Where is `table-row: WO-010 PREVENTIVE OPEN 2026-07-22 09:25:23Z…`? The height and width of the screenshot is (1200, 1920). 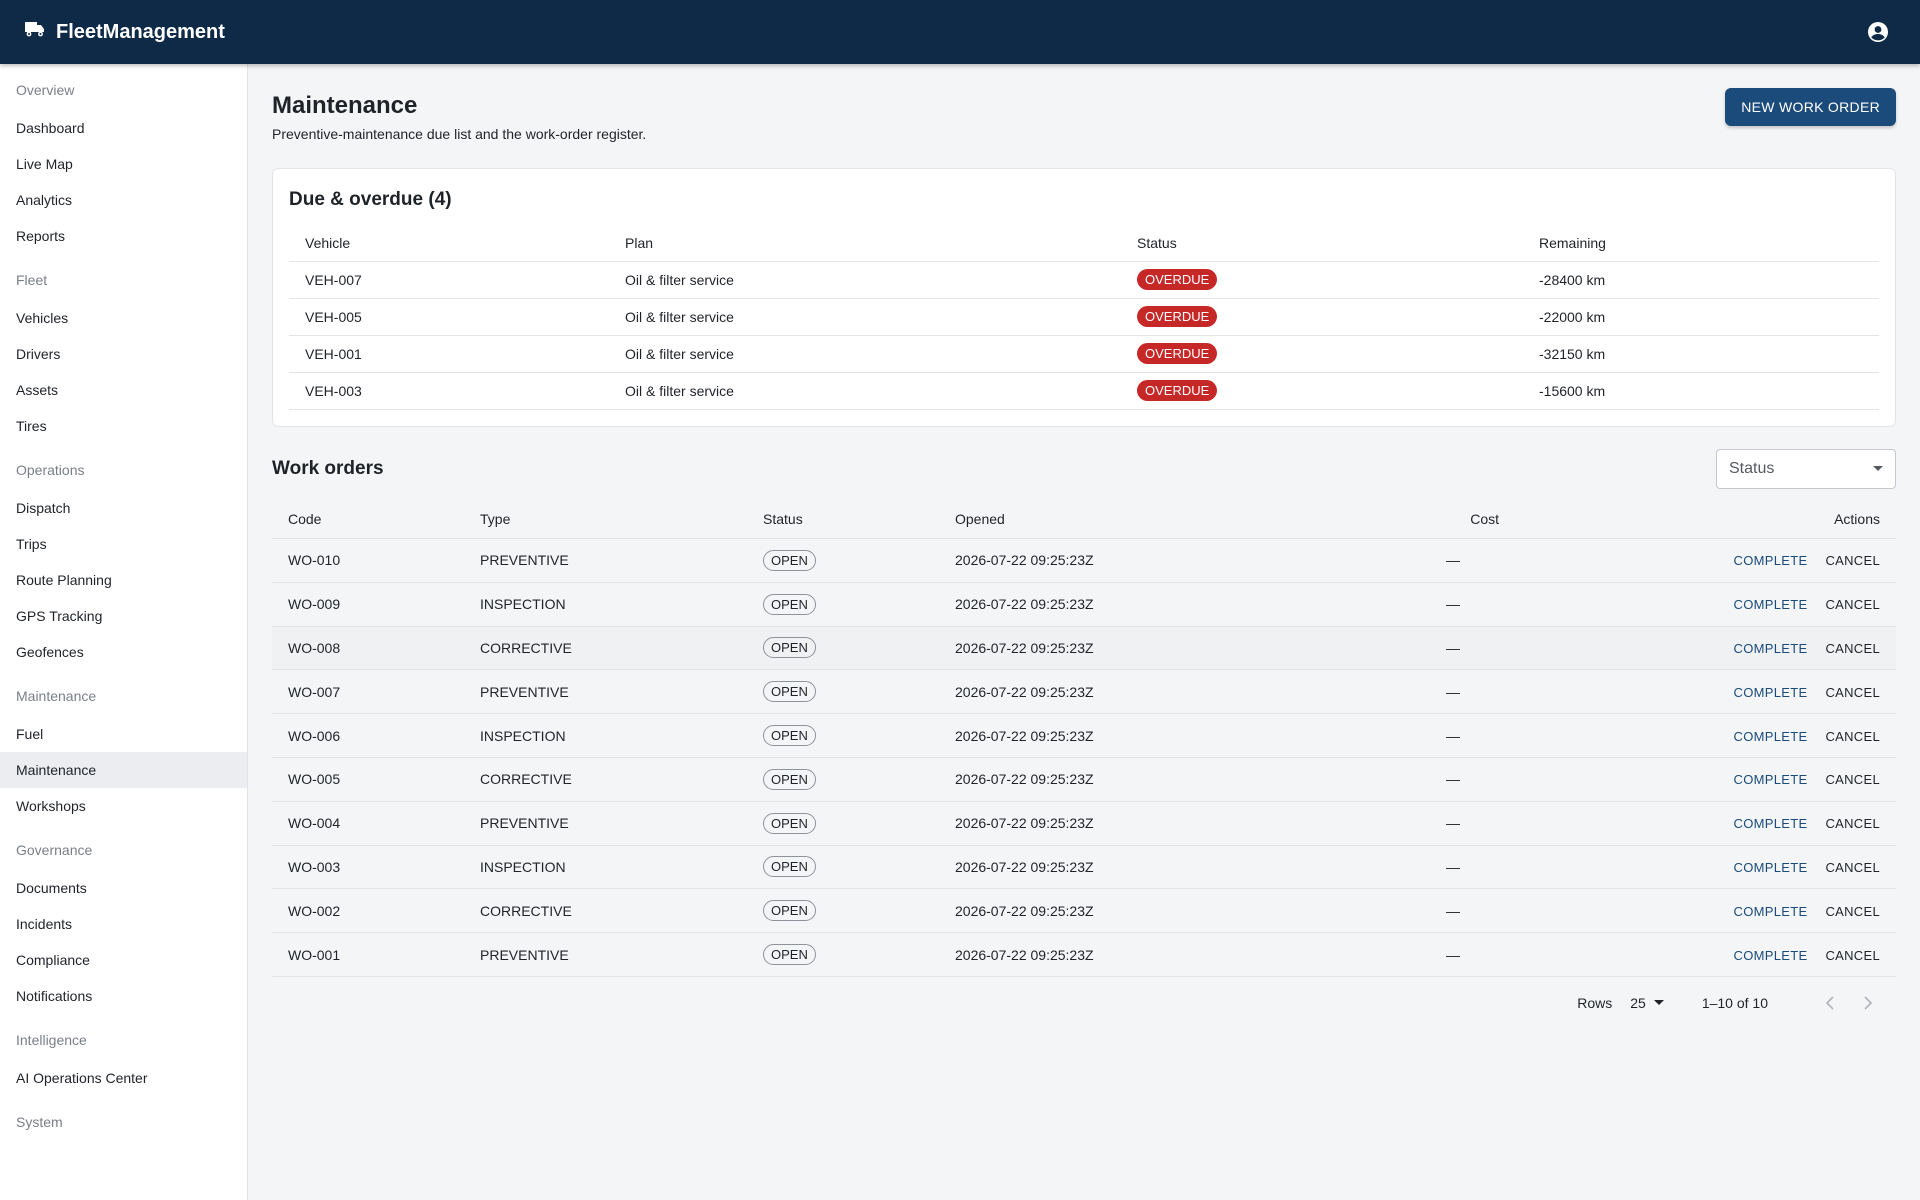 table-row: WO-010 PREVENTIVE OPEN 2026-07-22 09:25:23Z… is located at coordinates (1084, 560).